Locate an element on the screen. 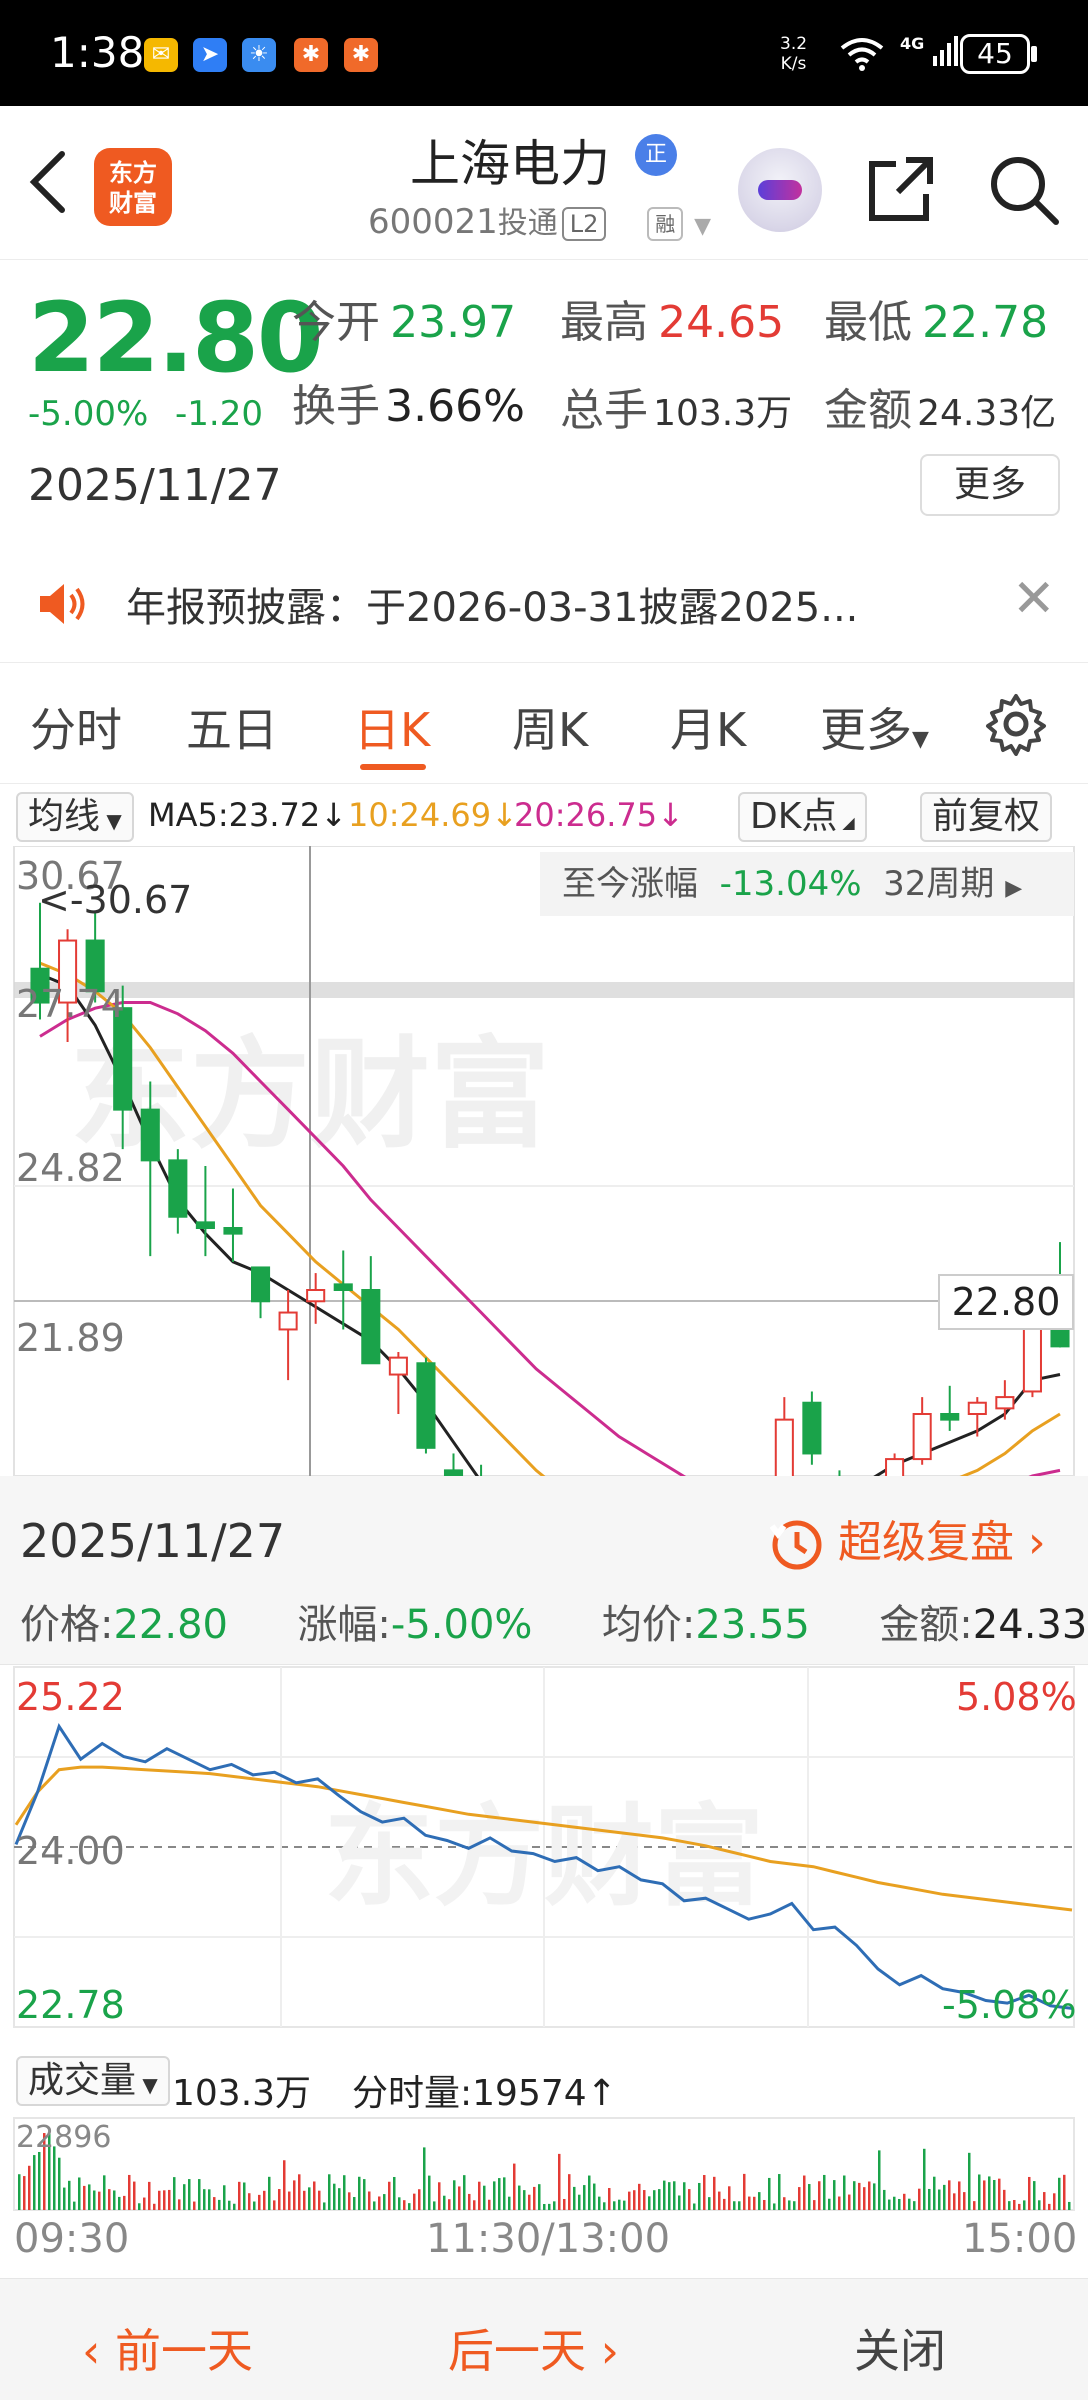 This screenshot has width=1088, height=2400. volume-chart: 22896 is located at coordinates (544, 2164).